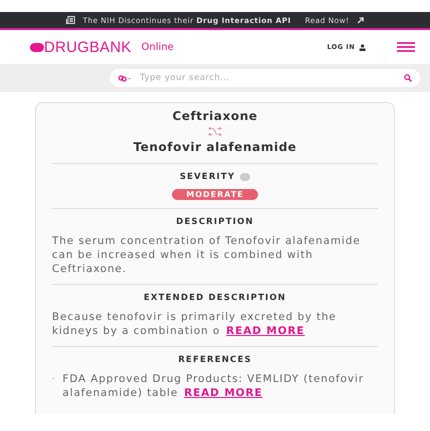  Describe the element at coordinates (215, 298) in the screenshot. I see `section-heading: EXTENDED DESCRIPTION` at that location.